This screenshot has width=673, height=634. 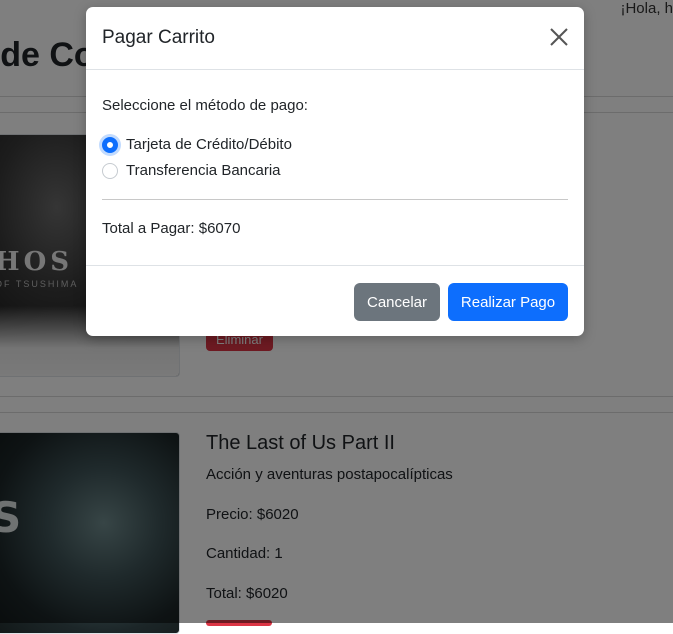 I want to click on radio-label: Transferencia Bancaria, so click(x=203, y=170).